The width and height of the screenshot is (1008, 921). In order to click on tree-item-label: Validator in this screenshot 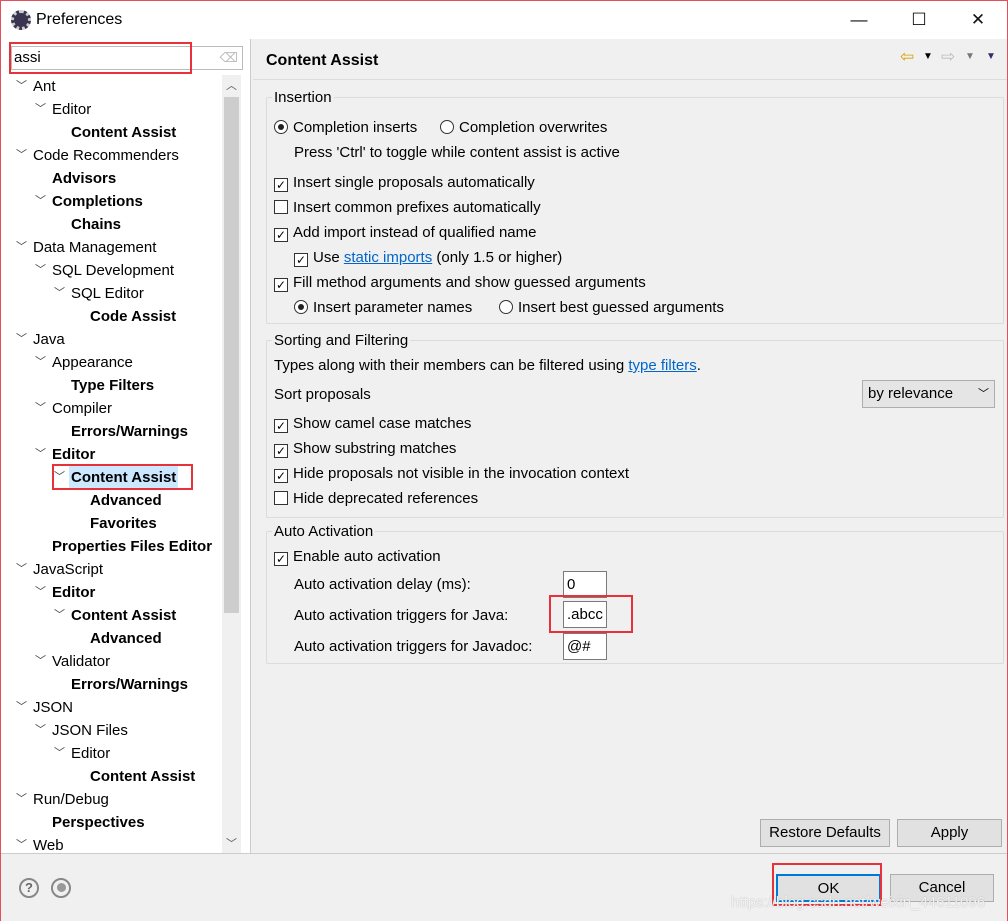, I will do `click(81, 661)`.